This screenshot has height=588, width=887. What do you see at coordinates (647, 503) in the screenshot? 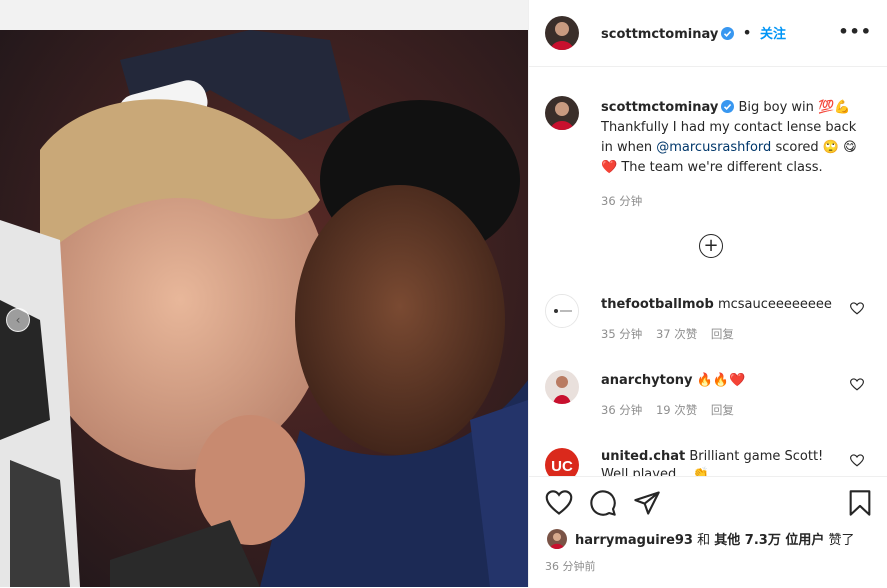
I see `share-icon` at bounding box center [647, 503].